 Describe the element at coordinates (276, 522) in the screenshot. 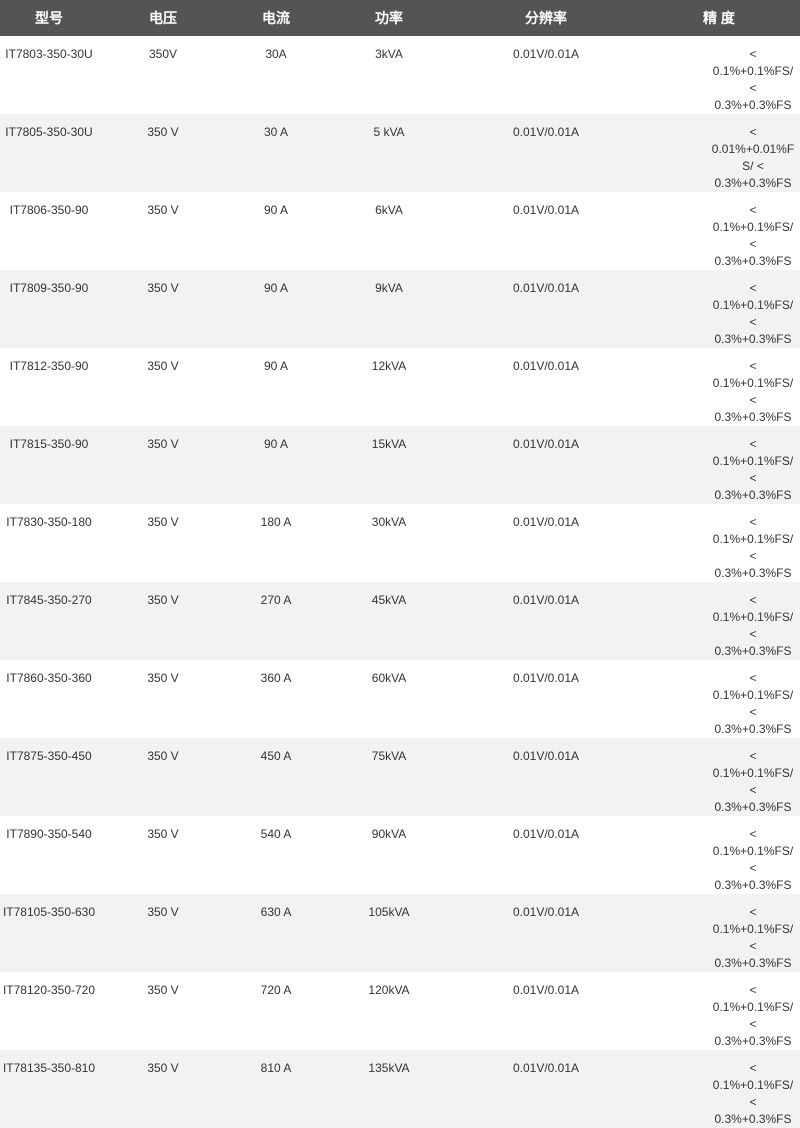

I see `current-cell-text: 180 A` at that location.